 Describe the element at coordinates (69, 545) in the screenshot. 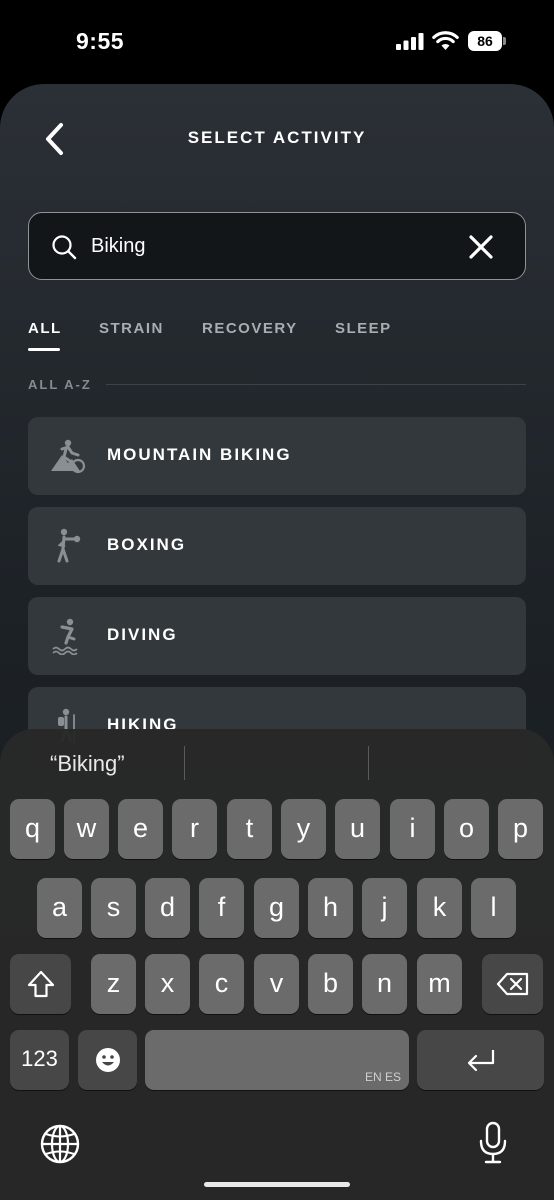

I see `boxing-icon` at that location.